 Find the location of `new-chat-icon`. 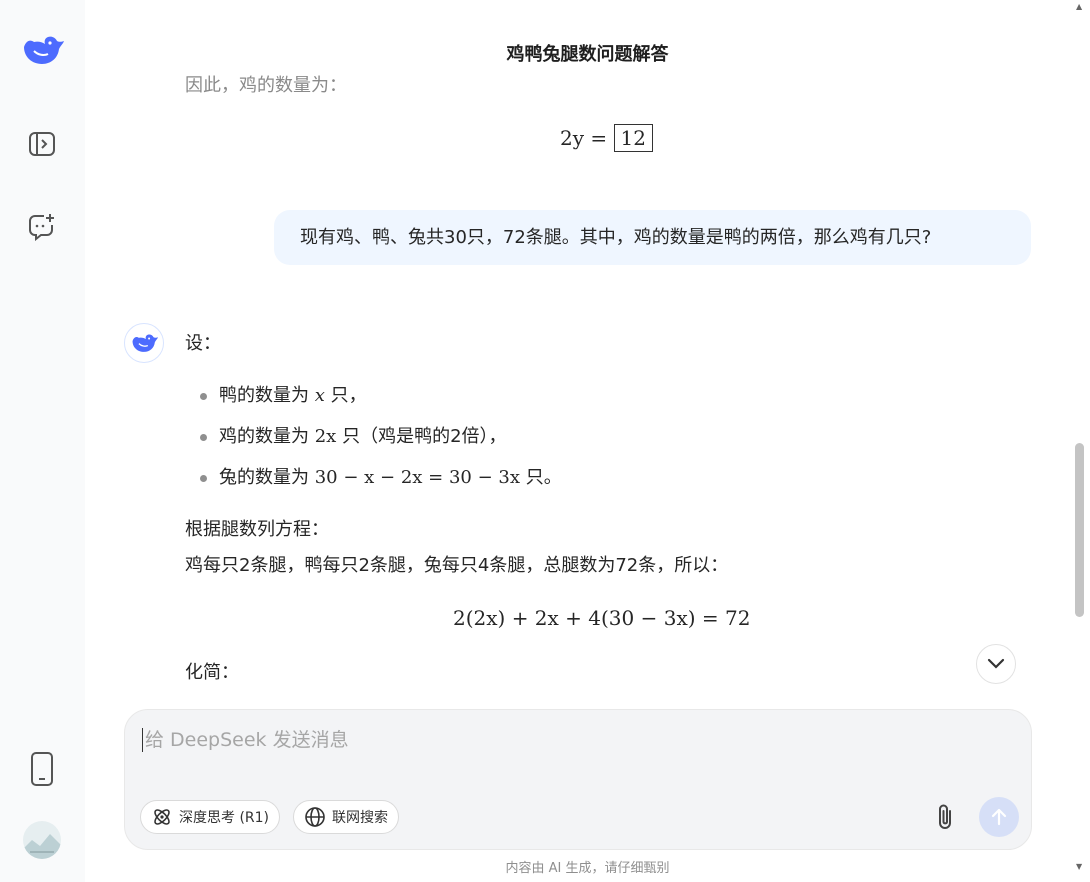

new-chat-icon is located at coordinates (42, 227).